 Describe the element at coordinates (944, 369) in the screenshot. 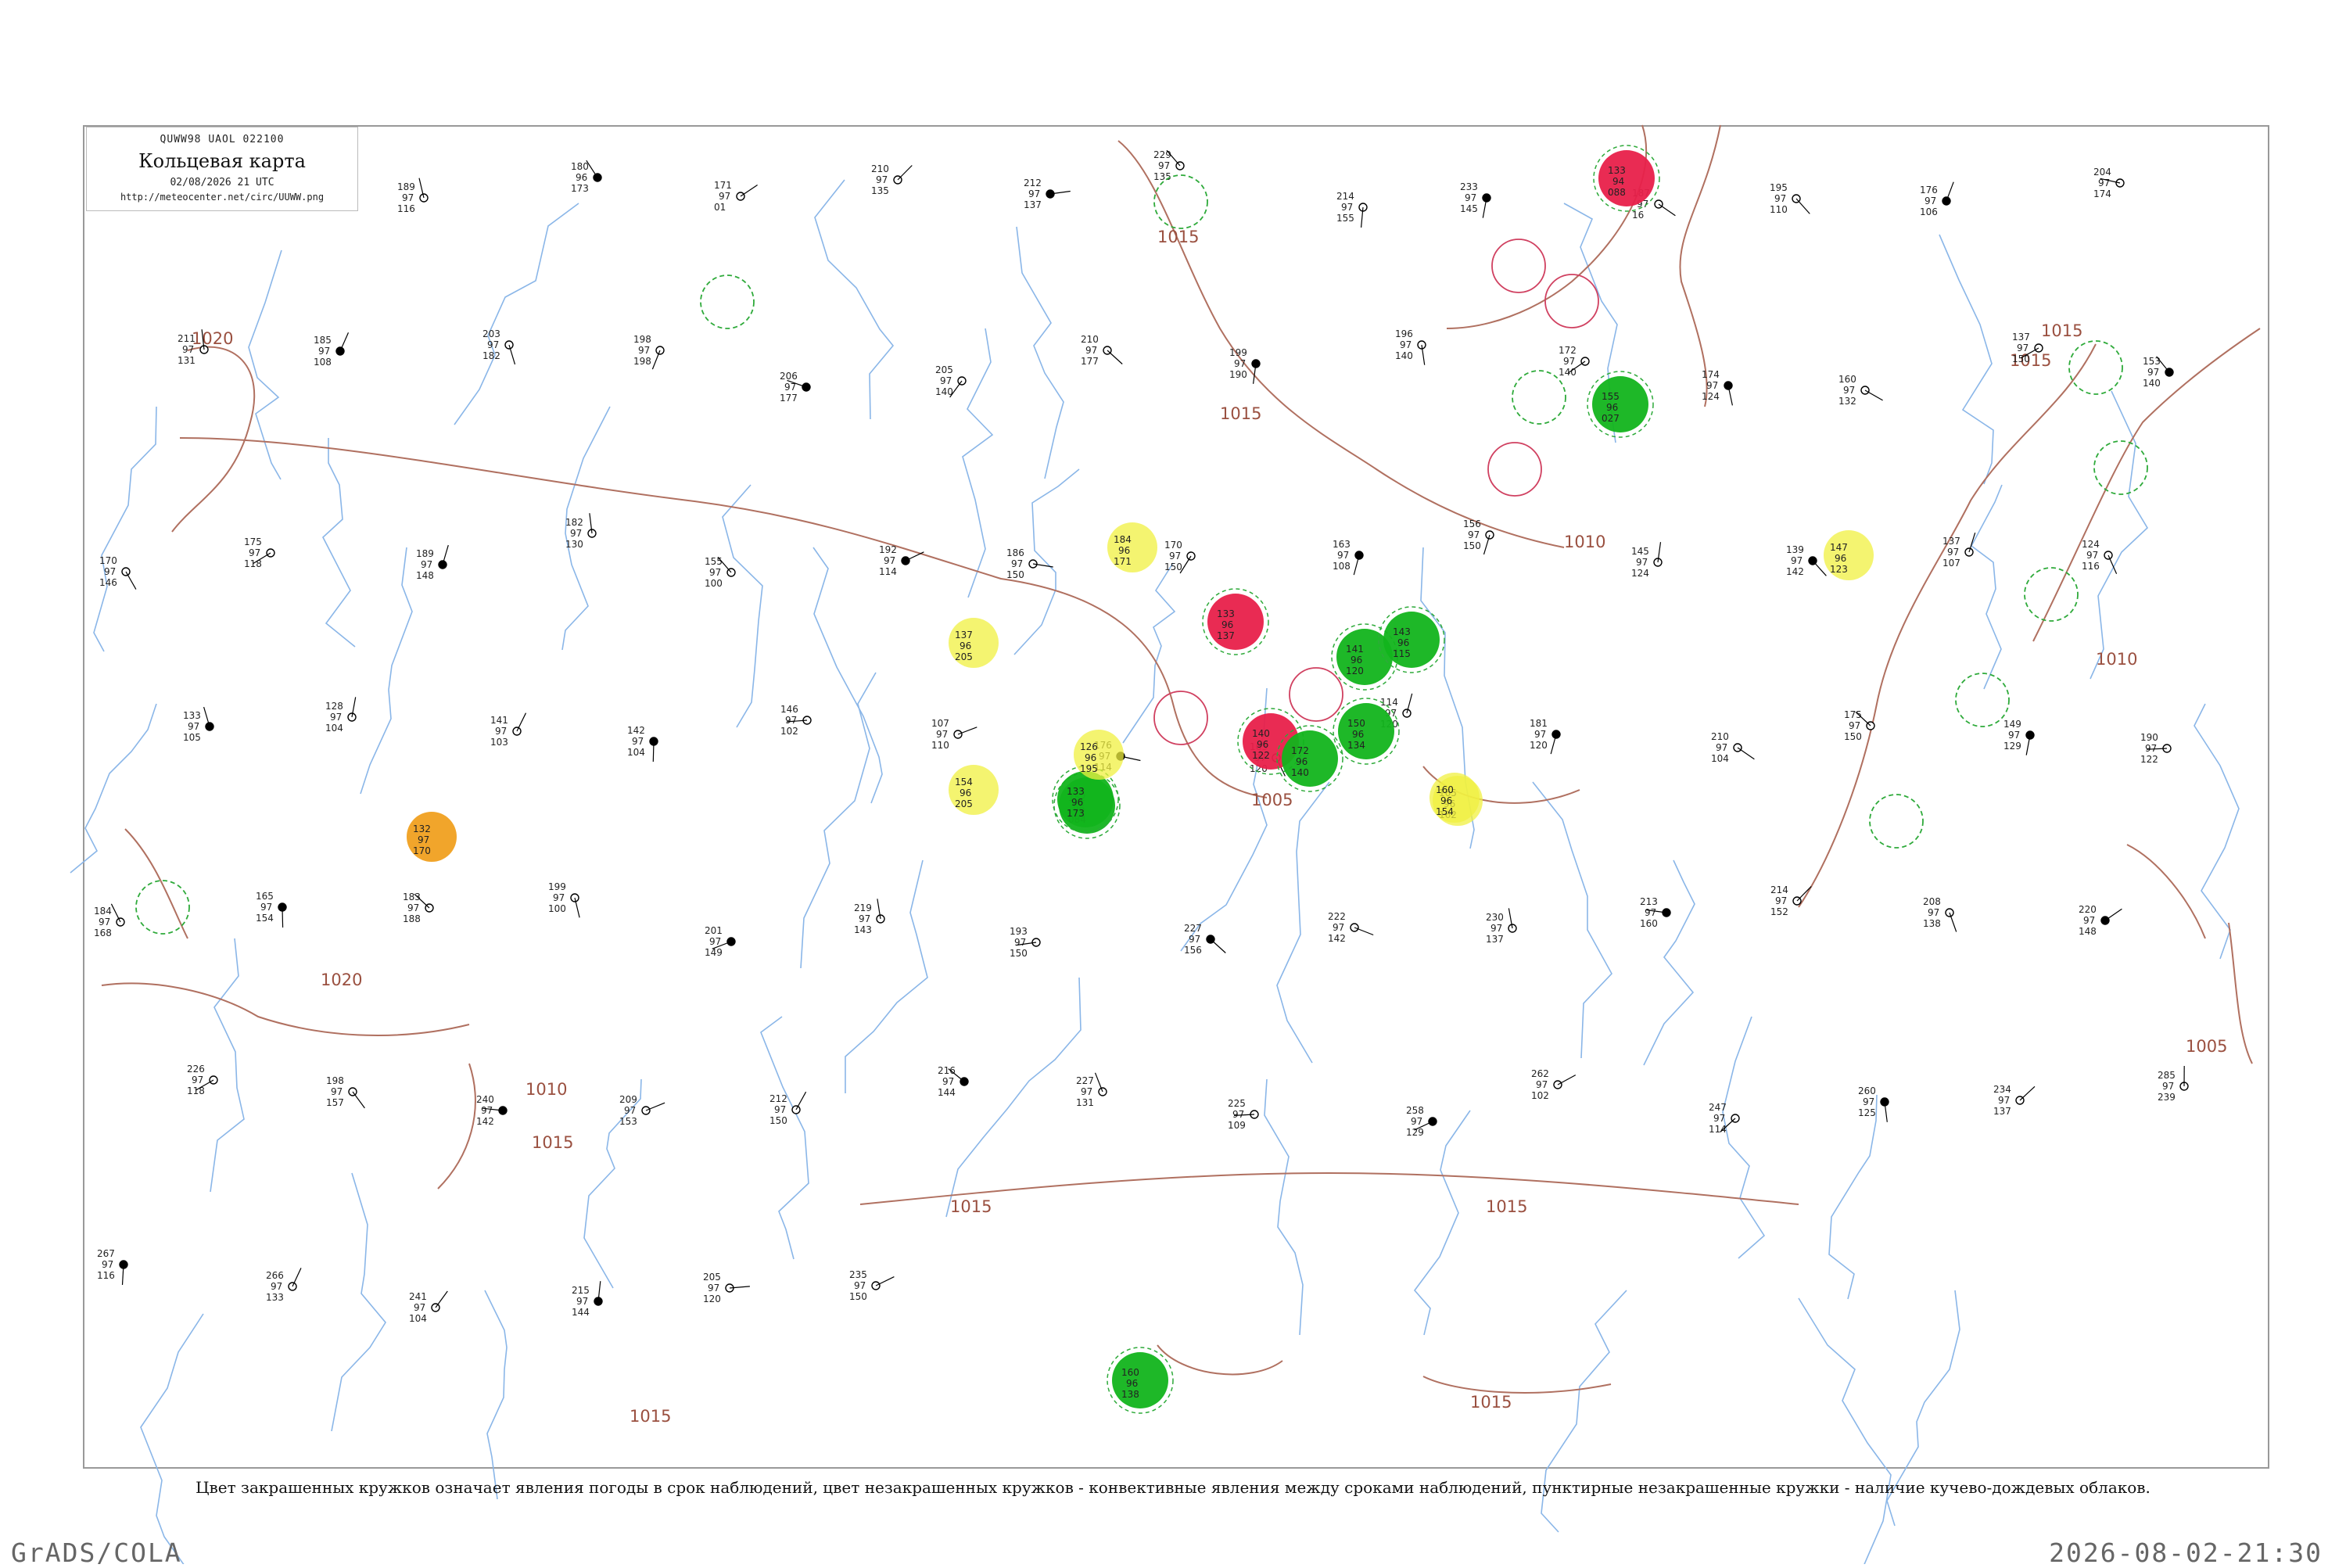

I see `station-temp: 205` at that location.